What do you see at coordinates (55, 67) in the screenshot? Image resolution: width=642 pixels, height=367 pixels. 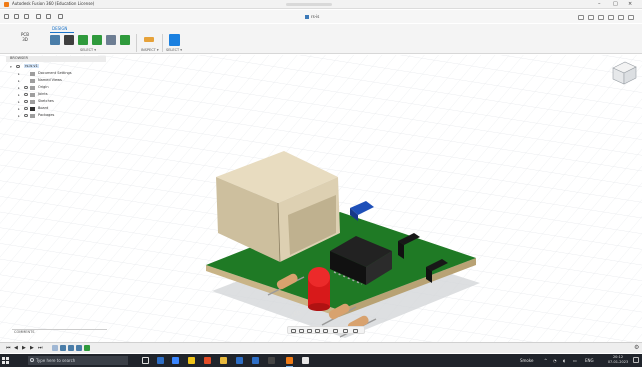 I see `browser-root: ▾ rs-is v1` at bounding box center [55, 67].